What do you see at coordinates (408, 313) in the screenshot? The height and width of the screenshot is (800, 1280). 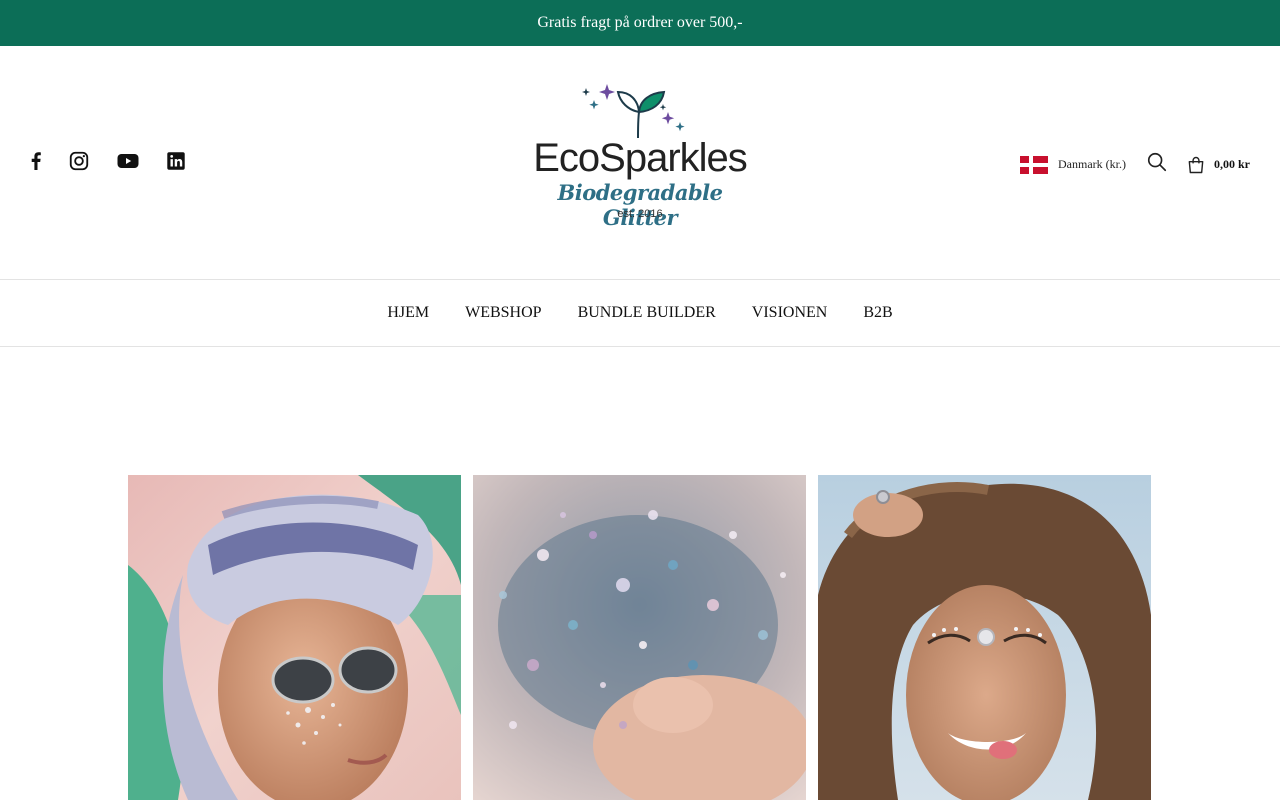 I see `nav-item-hjem: HJEM` at bounding box center [408, 313].